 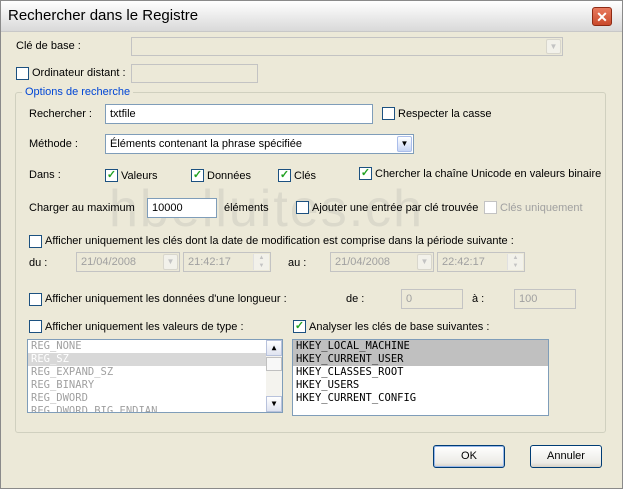 I want to click on remote-computer-label: Ordinateur distant :, so click(x=79, y=73).